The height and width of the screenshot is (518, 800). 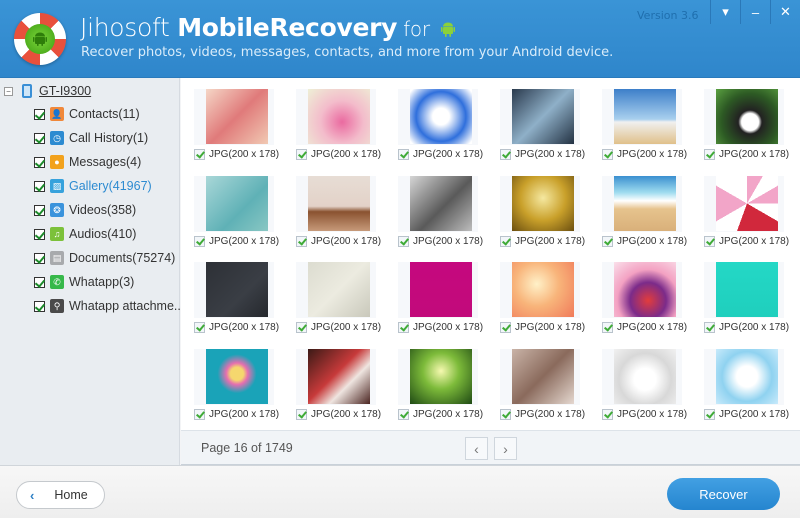 I want to click on sidebar-item: ◷ Call History(1), so click(x=91, y=138).